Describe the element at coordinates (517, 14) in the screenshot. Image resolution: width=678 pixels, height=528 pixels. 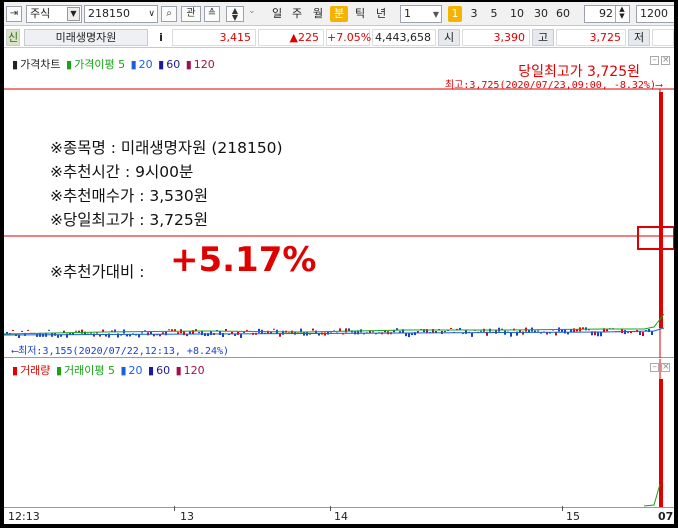
I see `interval-10: 10` at that location.